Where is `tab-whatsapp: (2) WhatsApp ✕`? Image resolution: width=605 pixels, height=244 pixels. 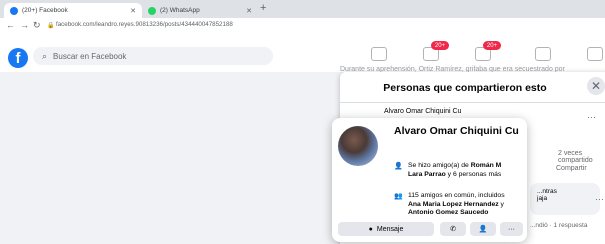 tab-whatsapp: (2) WhatsApp ✕ is located at coordinates (200, 10).